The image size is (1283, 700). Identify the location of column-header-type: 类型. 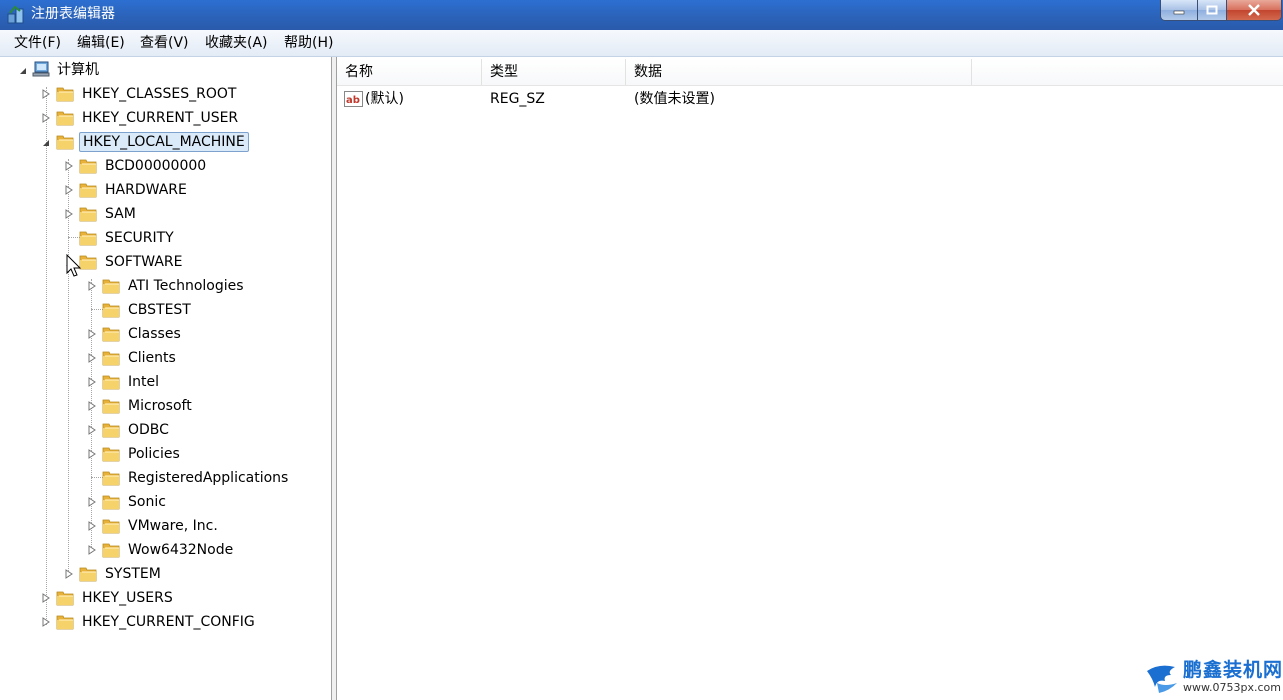
(554, 72).